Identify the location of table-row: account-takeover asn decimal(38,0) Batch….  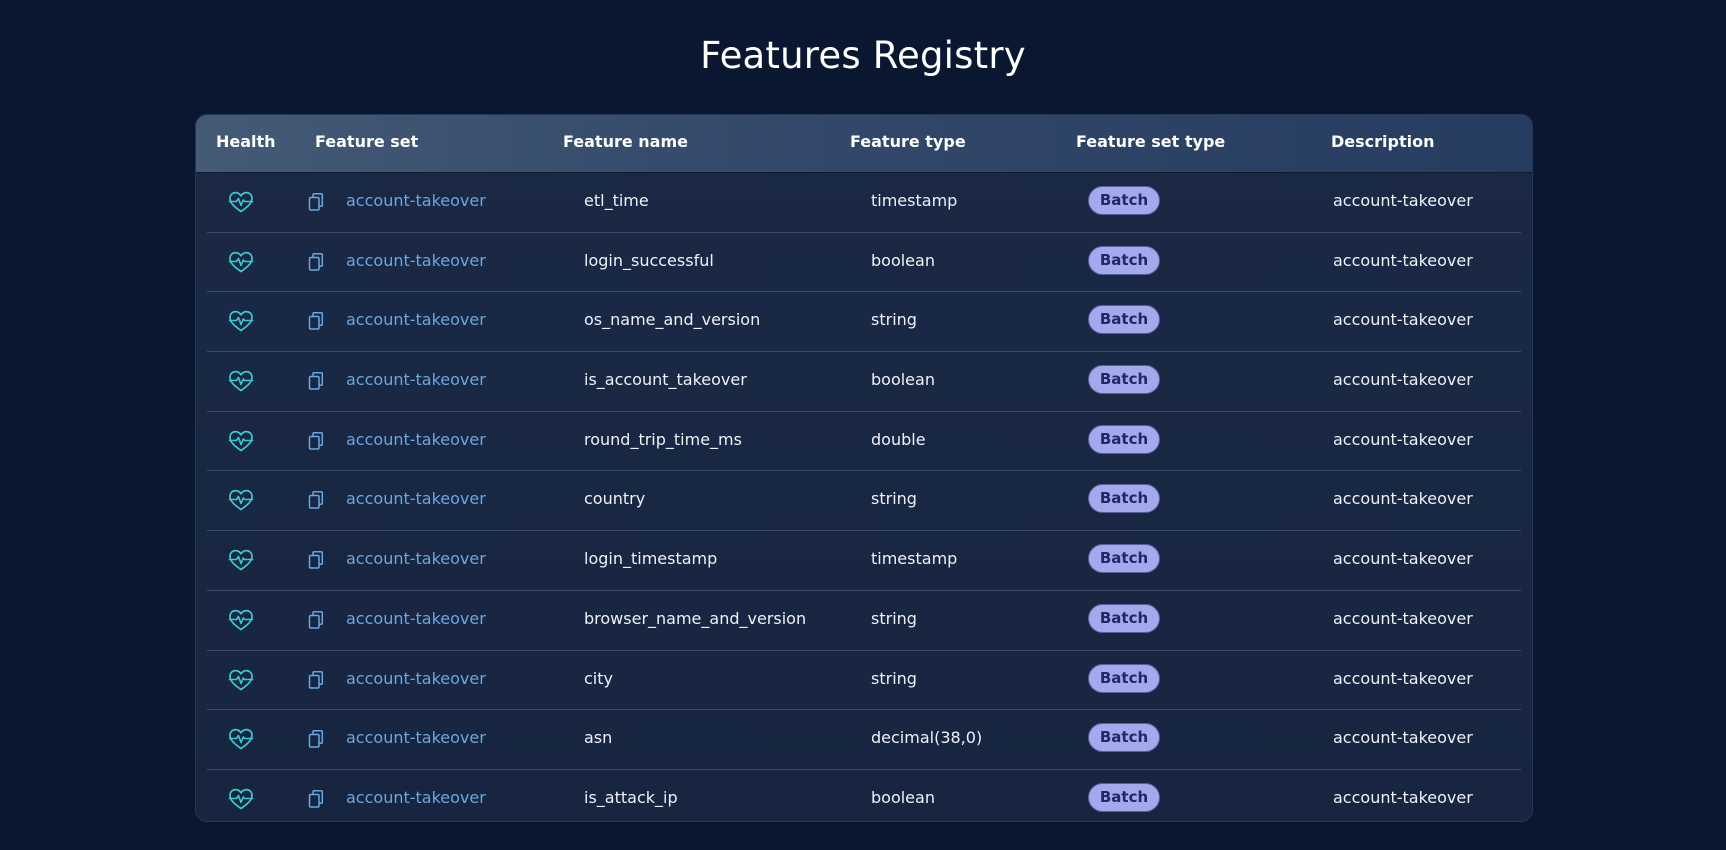
(864, 740).